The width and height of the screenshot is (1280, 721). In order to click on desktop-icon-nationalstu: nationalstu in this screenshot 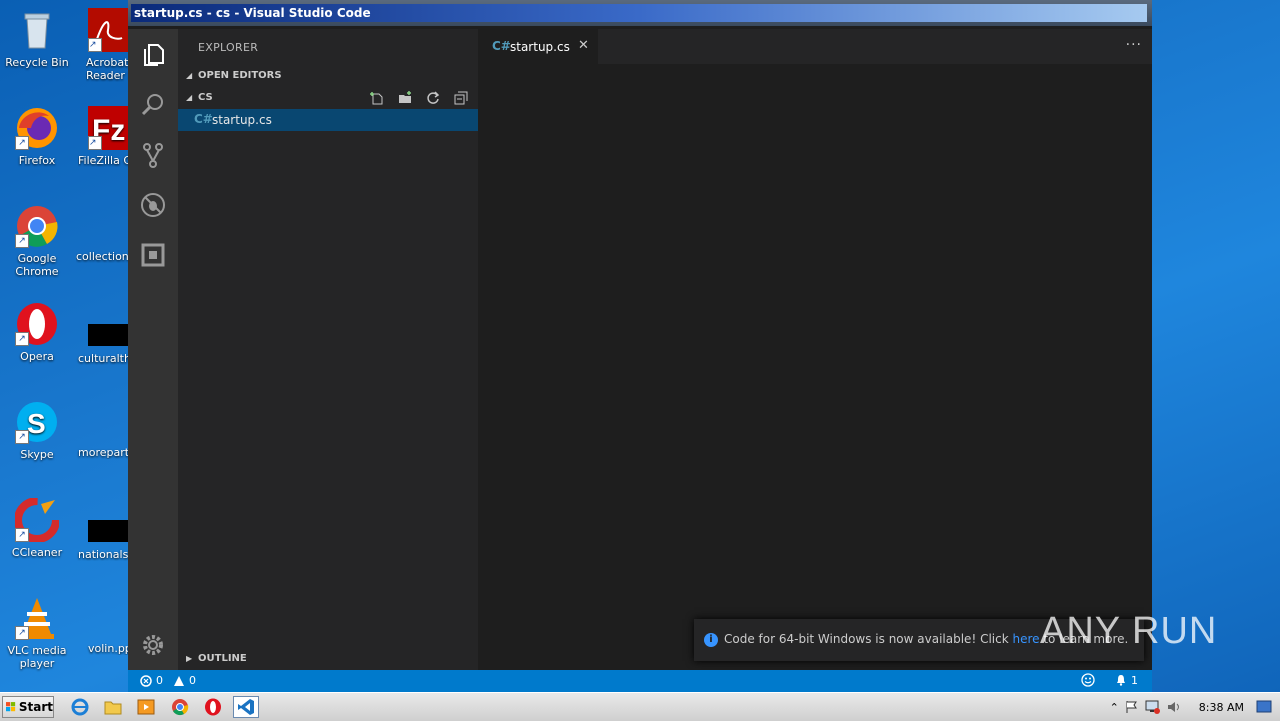, I will do `click(106, 540)`.